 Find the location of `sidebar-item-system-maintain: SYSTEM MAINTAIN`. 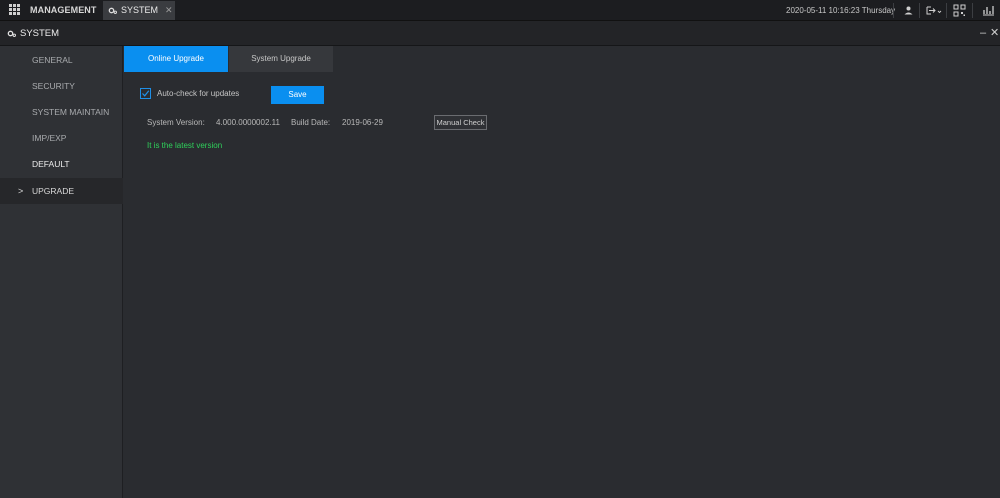

sidebar-item-system-maintain: SYSTEM MAINTAIN is located at coordinates (61, 112).